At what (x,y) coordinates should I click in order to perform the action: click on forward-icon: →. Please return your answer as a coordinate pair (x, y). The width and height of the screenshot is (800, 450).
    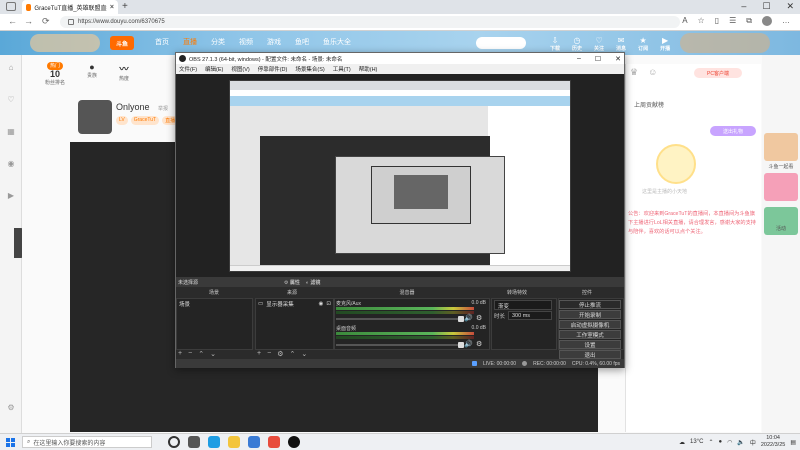
    Looking at the image, I should click on (28, 21).